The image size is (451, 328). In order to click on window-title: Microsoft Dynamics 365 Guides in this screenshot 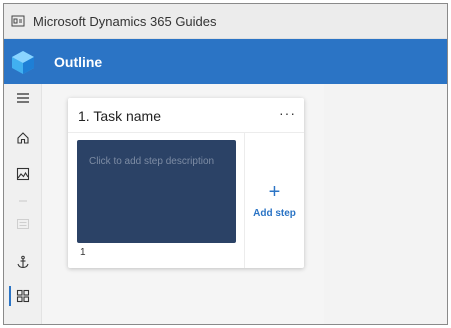, I will do `click(125, 21)`.